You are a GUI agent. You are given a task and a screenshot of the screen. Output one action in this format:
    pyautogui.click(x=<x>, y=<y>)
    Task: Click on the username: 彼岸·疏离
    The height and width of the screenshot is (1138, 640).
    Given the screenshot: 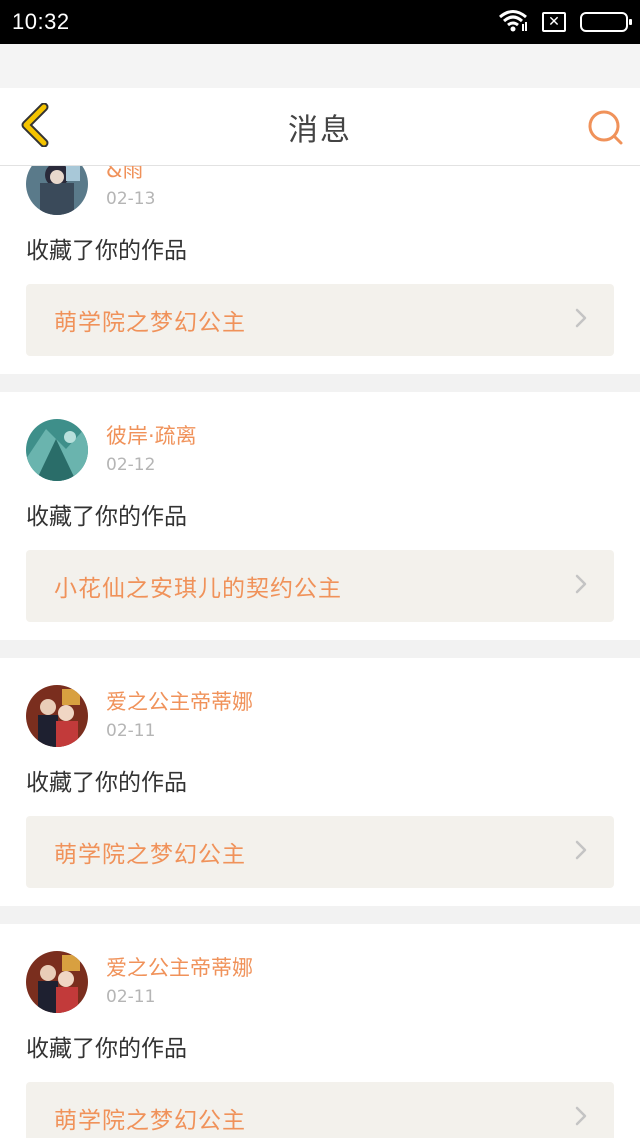 What is the action you would take?
    pyautogui.click(x=151, y=436)
    